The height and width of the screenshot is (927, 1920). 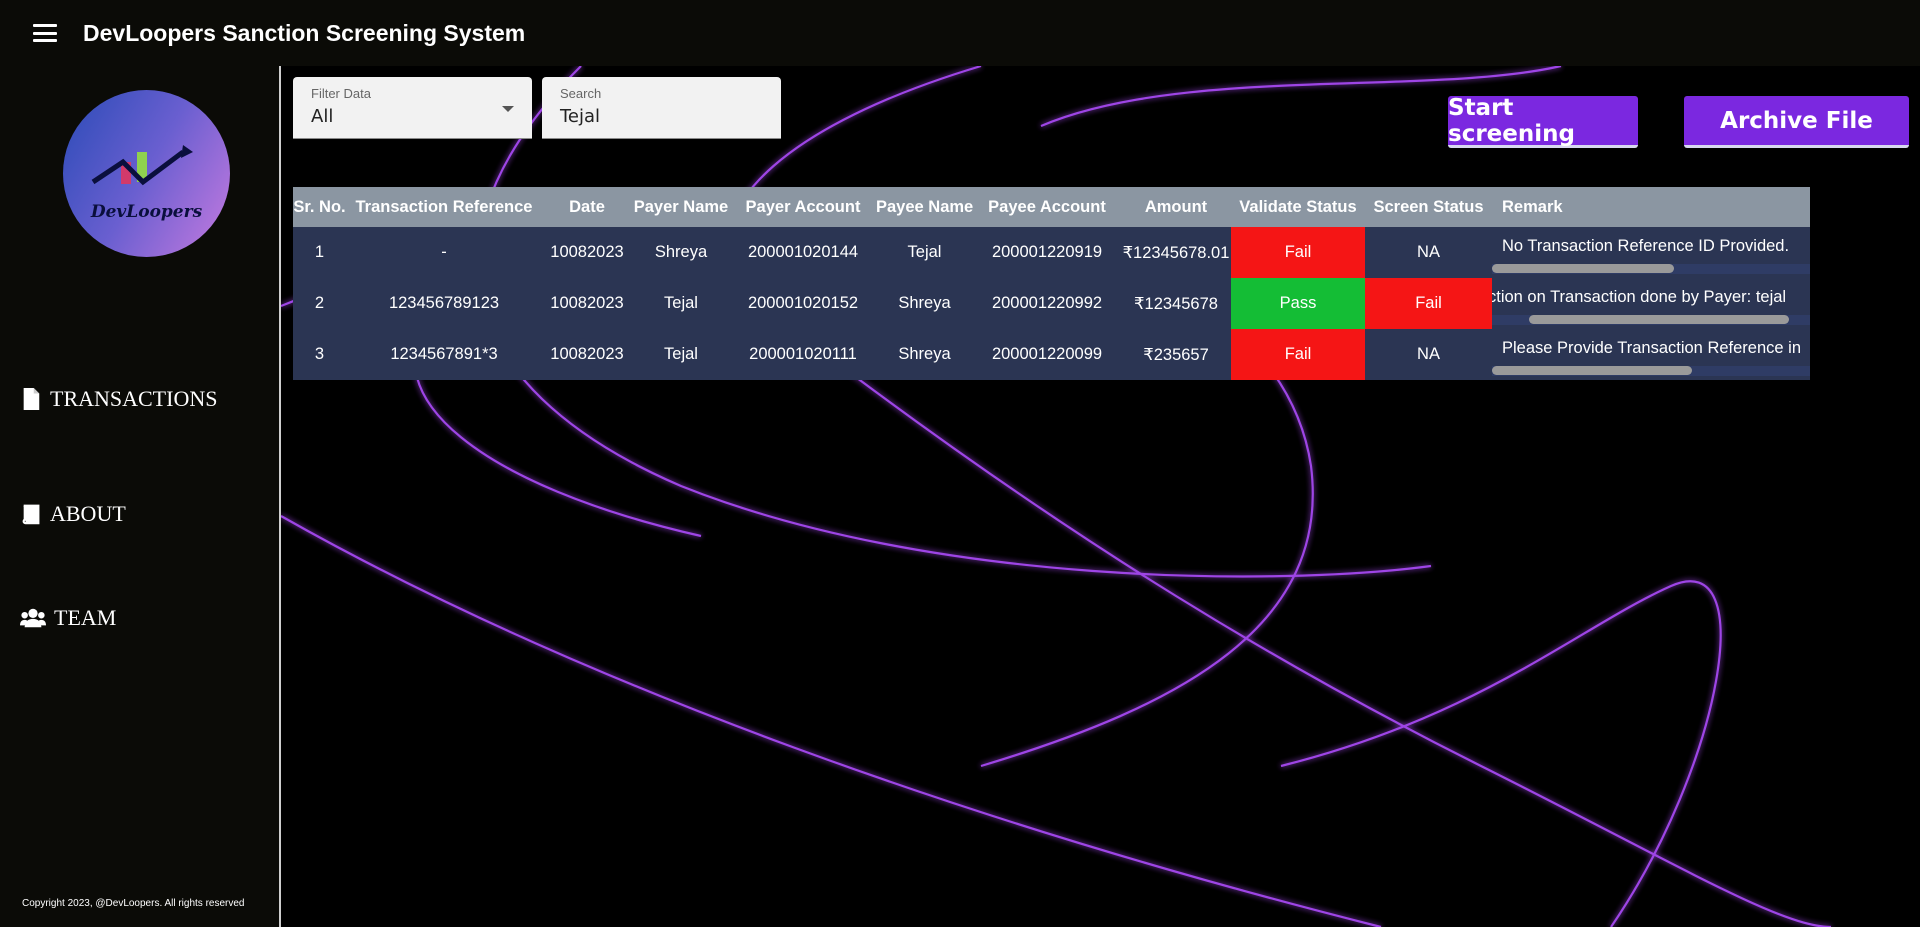 I want to click on sr-no-cell: 2, so click(x=319, y=303).